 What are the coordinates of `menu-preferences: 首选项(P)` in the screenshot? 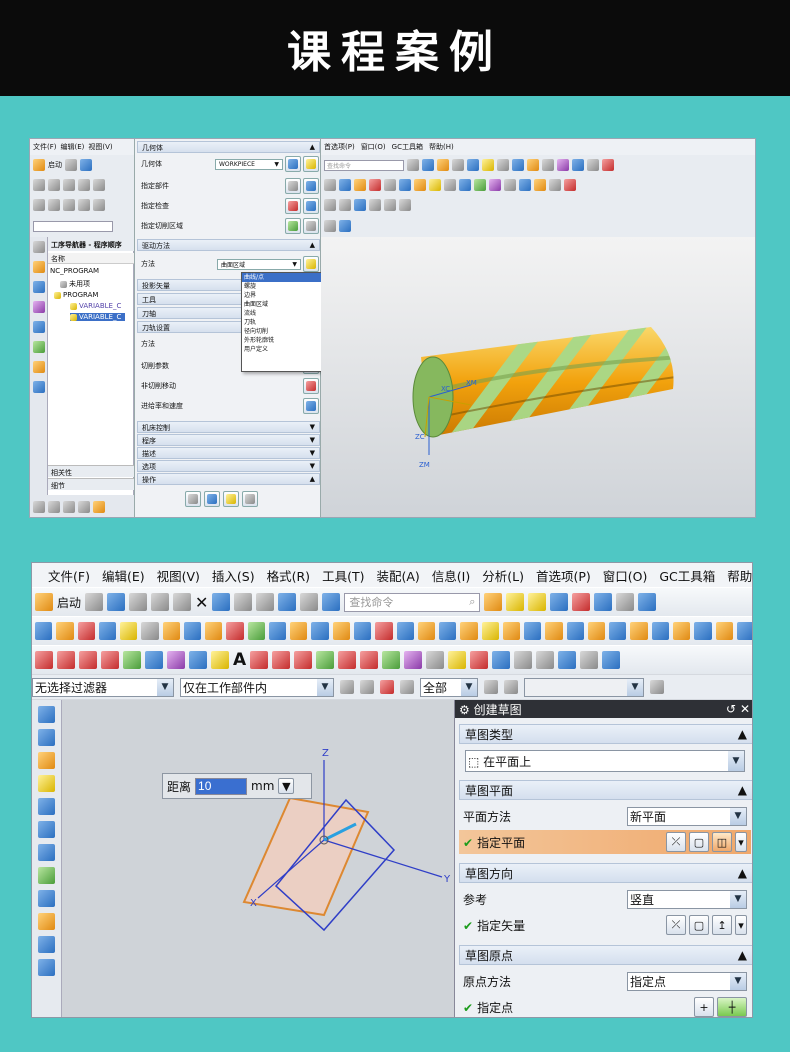 It's located at (339, 147).